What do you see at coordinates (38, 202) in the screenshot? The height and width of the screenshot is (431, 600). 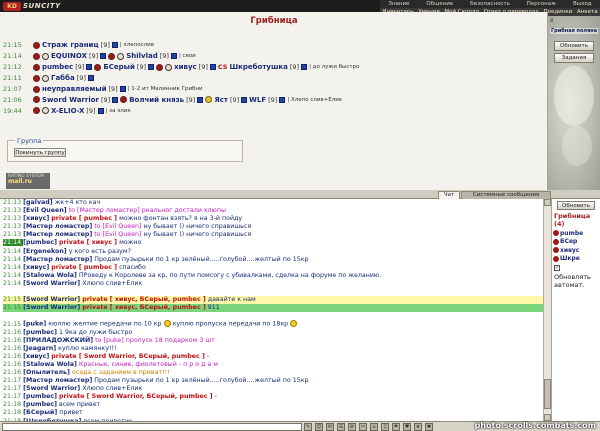 I see `chat-author: [galvad]` at bounding box center [38, 202].